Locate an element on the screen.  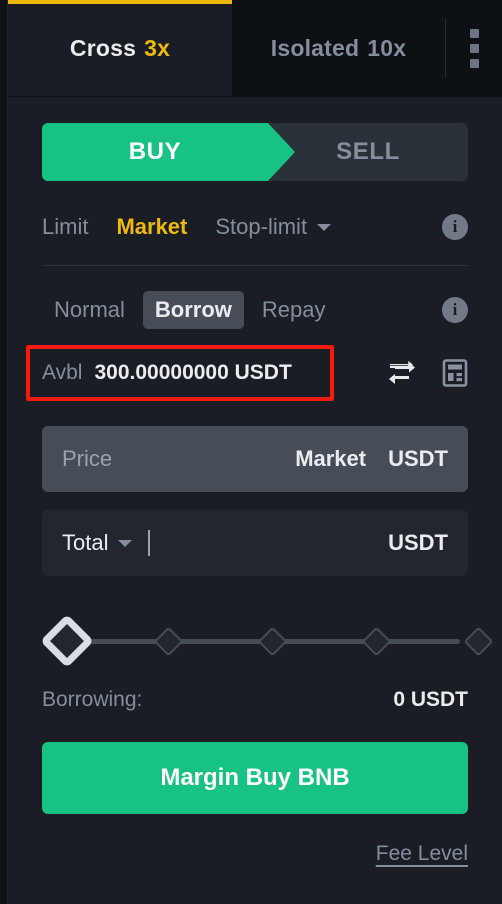
total-input: Total USDT is located at coordinates (255, 543).